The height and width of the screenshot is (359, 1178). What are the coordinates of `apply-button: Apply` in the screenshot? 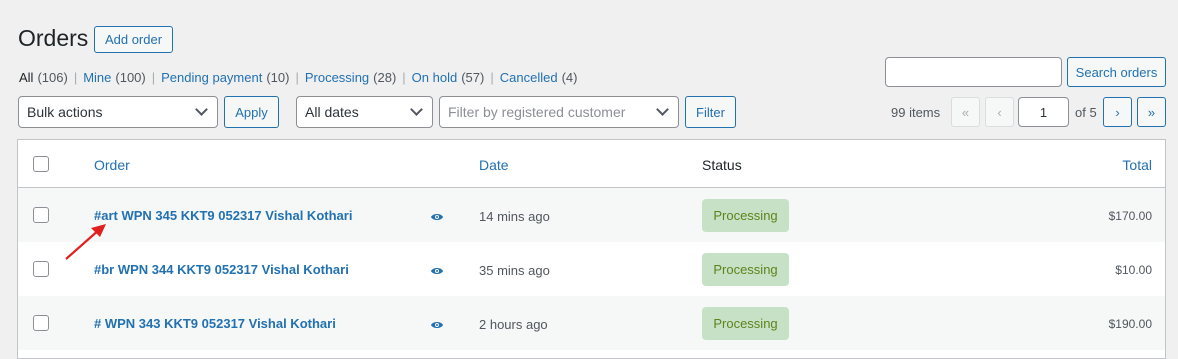 It's located at (251, 112).